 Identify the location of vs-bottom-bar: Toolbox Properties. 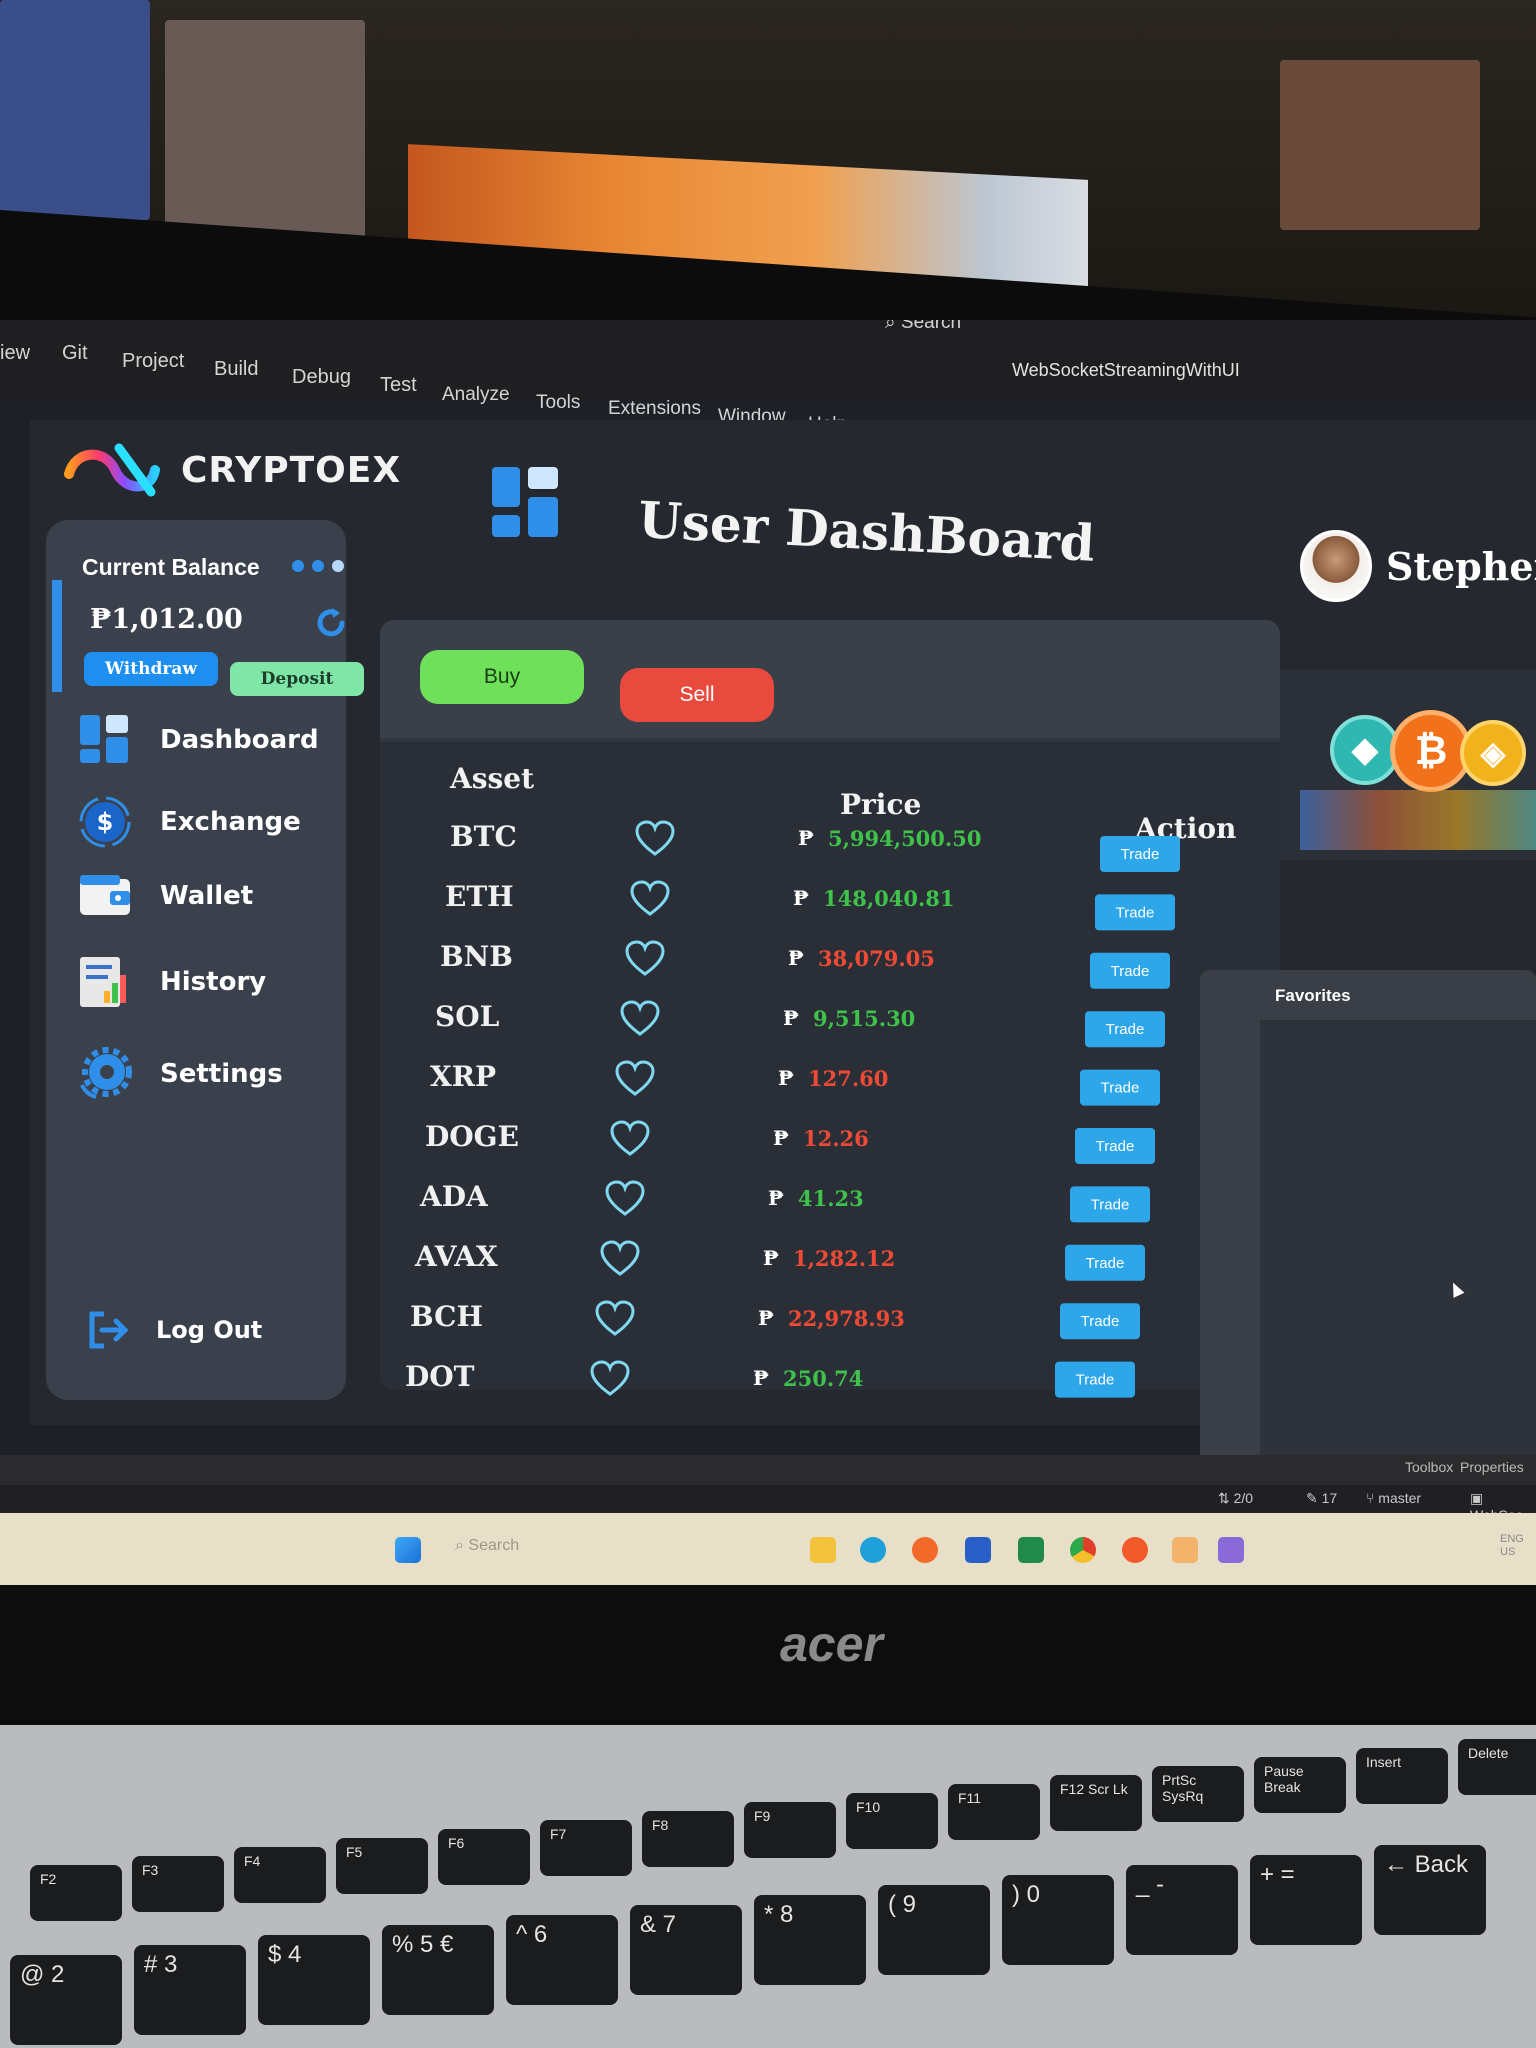
(768, 1470).